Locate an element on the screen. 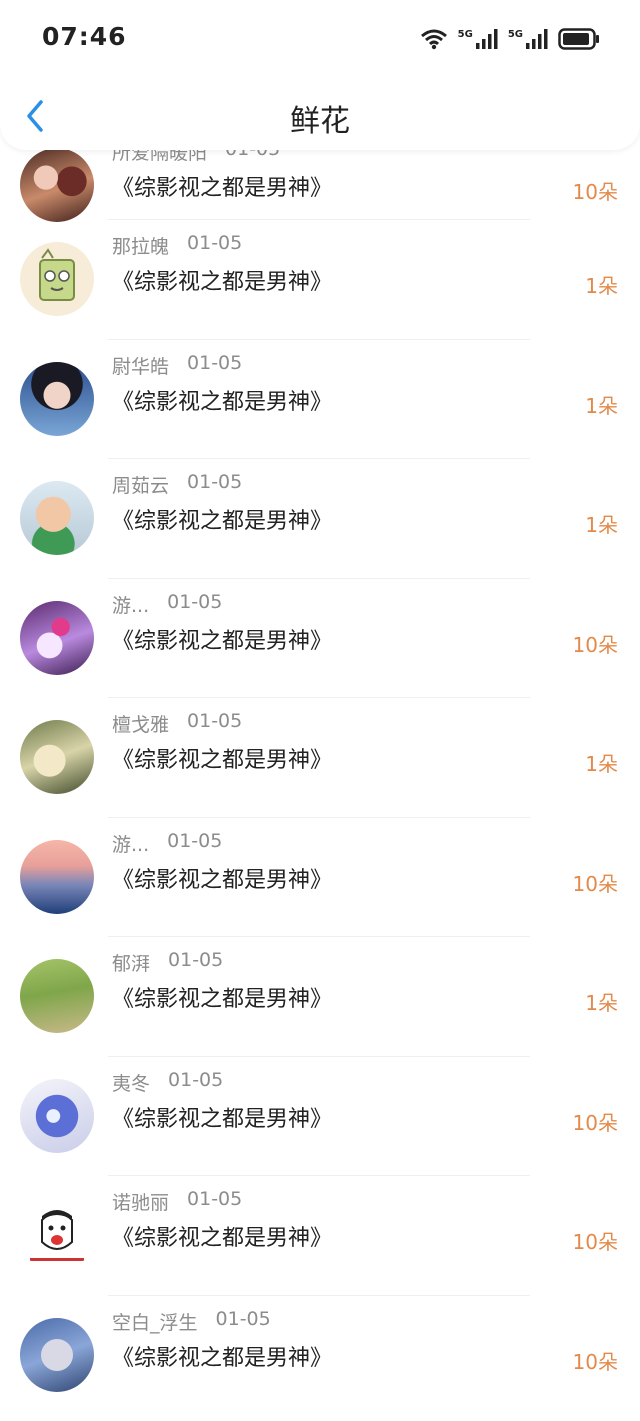 The height and width of the screenshot is (1421, 640). cartoon-avatar-icon is located at coordinates (57, 274).